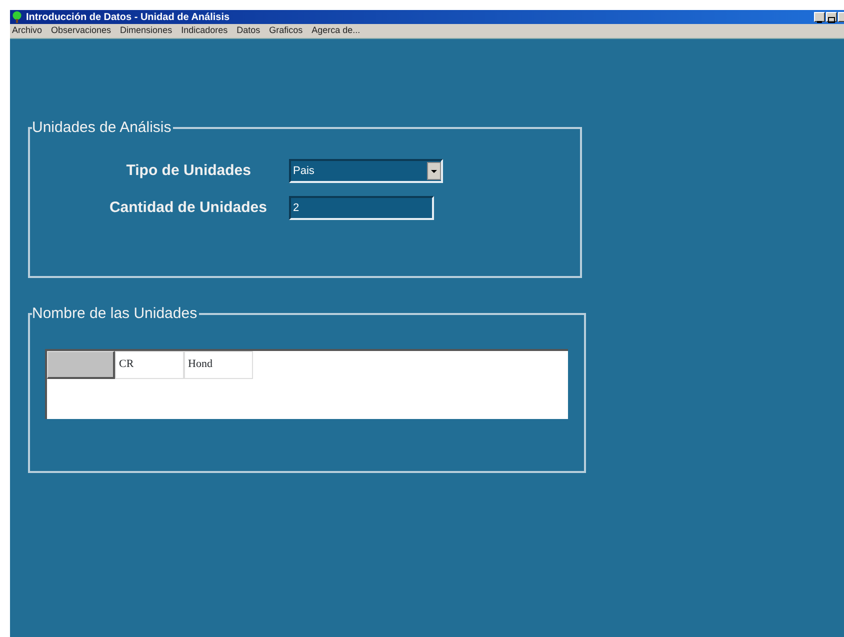  I want to click on menu-item: Archivo, so click(27, 31).